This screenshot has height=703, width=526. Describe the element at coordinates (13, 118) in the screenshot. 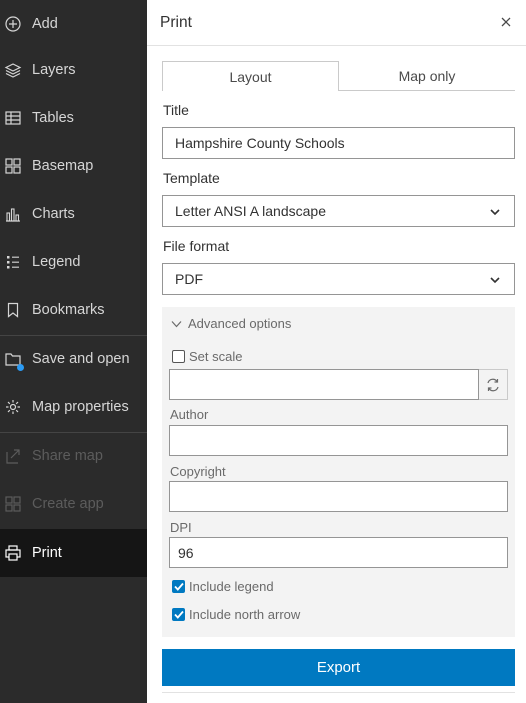

I see `table-icon` at that location.